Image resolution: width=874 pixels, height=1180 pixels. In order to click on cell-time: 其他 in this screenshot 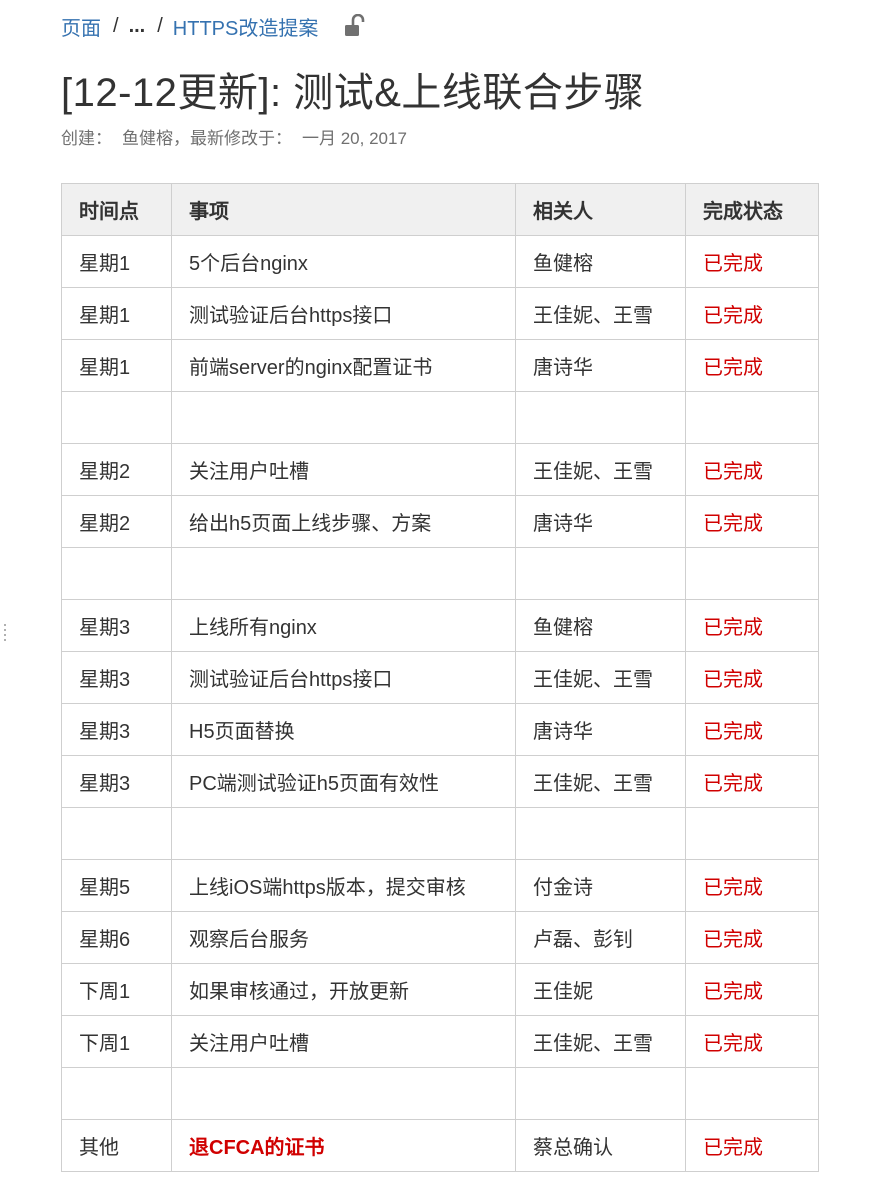, I will do `click(116, 1145)`.